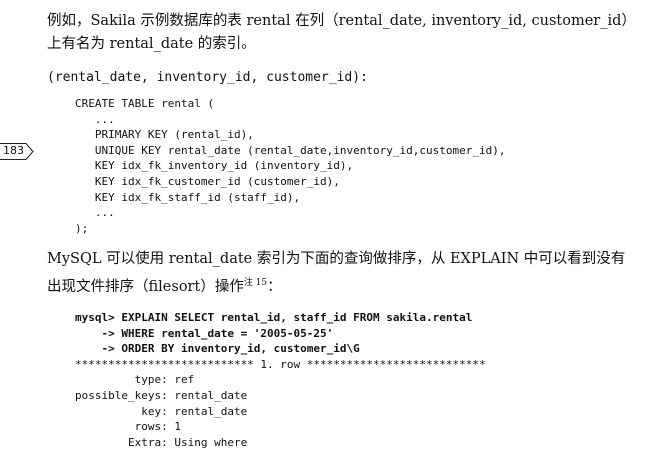  What do you see at coordinates (255, 283) in the screenshot?
I see `footnote-ref: 注 15` at bounding box center [255, 283].